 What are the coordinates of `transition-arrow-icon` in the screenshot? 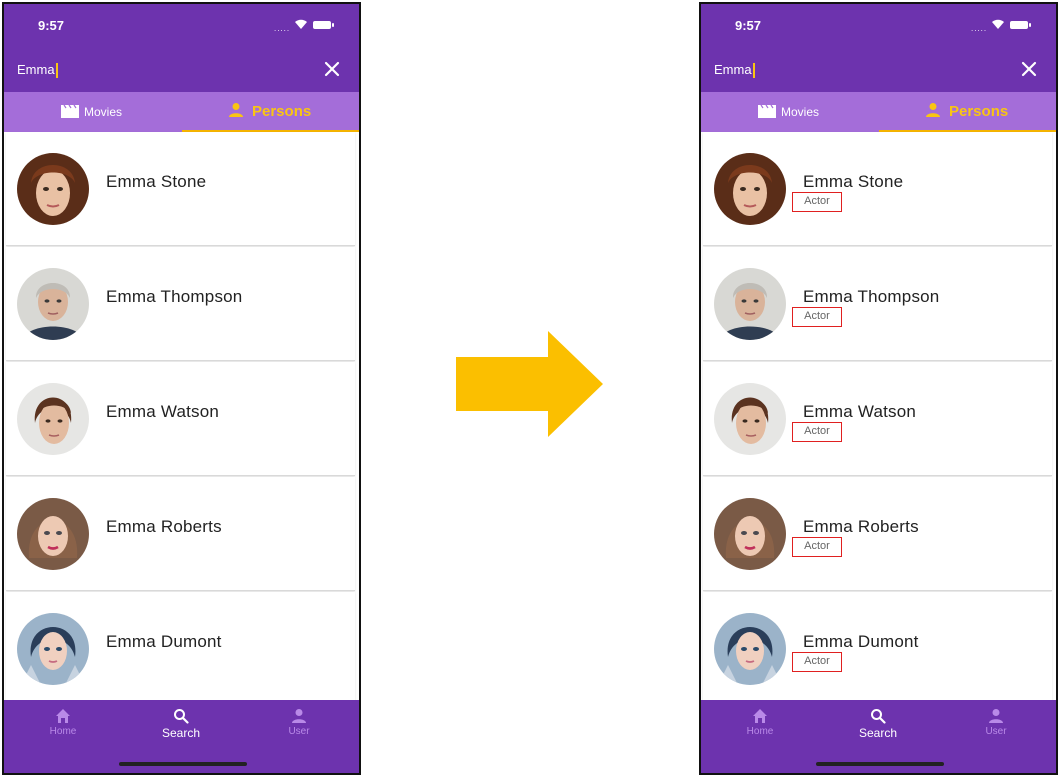 It's located at (529, 384).